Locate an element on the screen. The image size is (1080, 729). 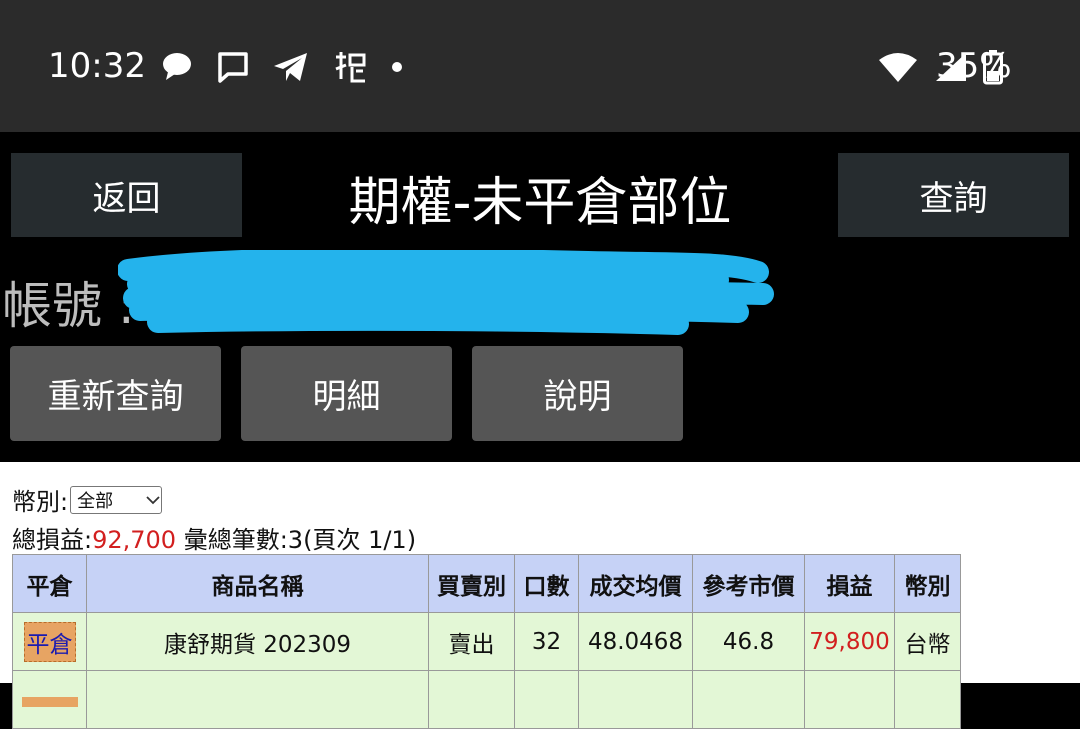
detail-button: 明細 is located at coordinates (346, 393).